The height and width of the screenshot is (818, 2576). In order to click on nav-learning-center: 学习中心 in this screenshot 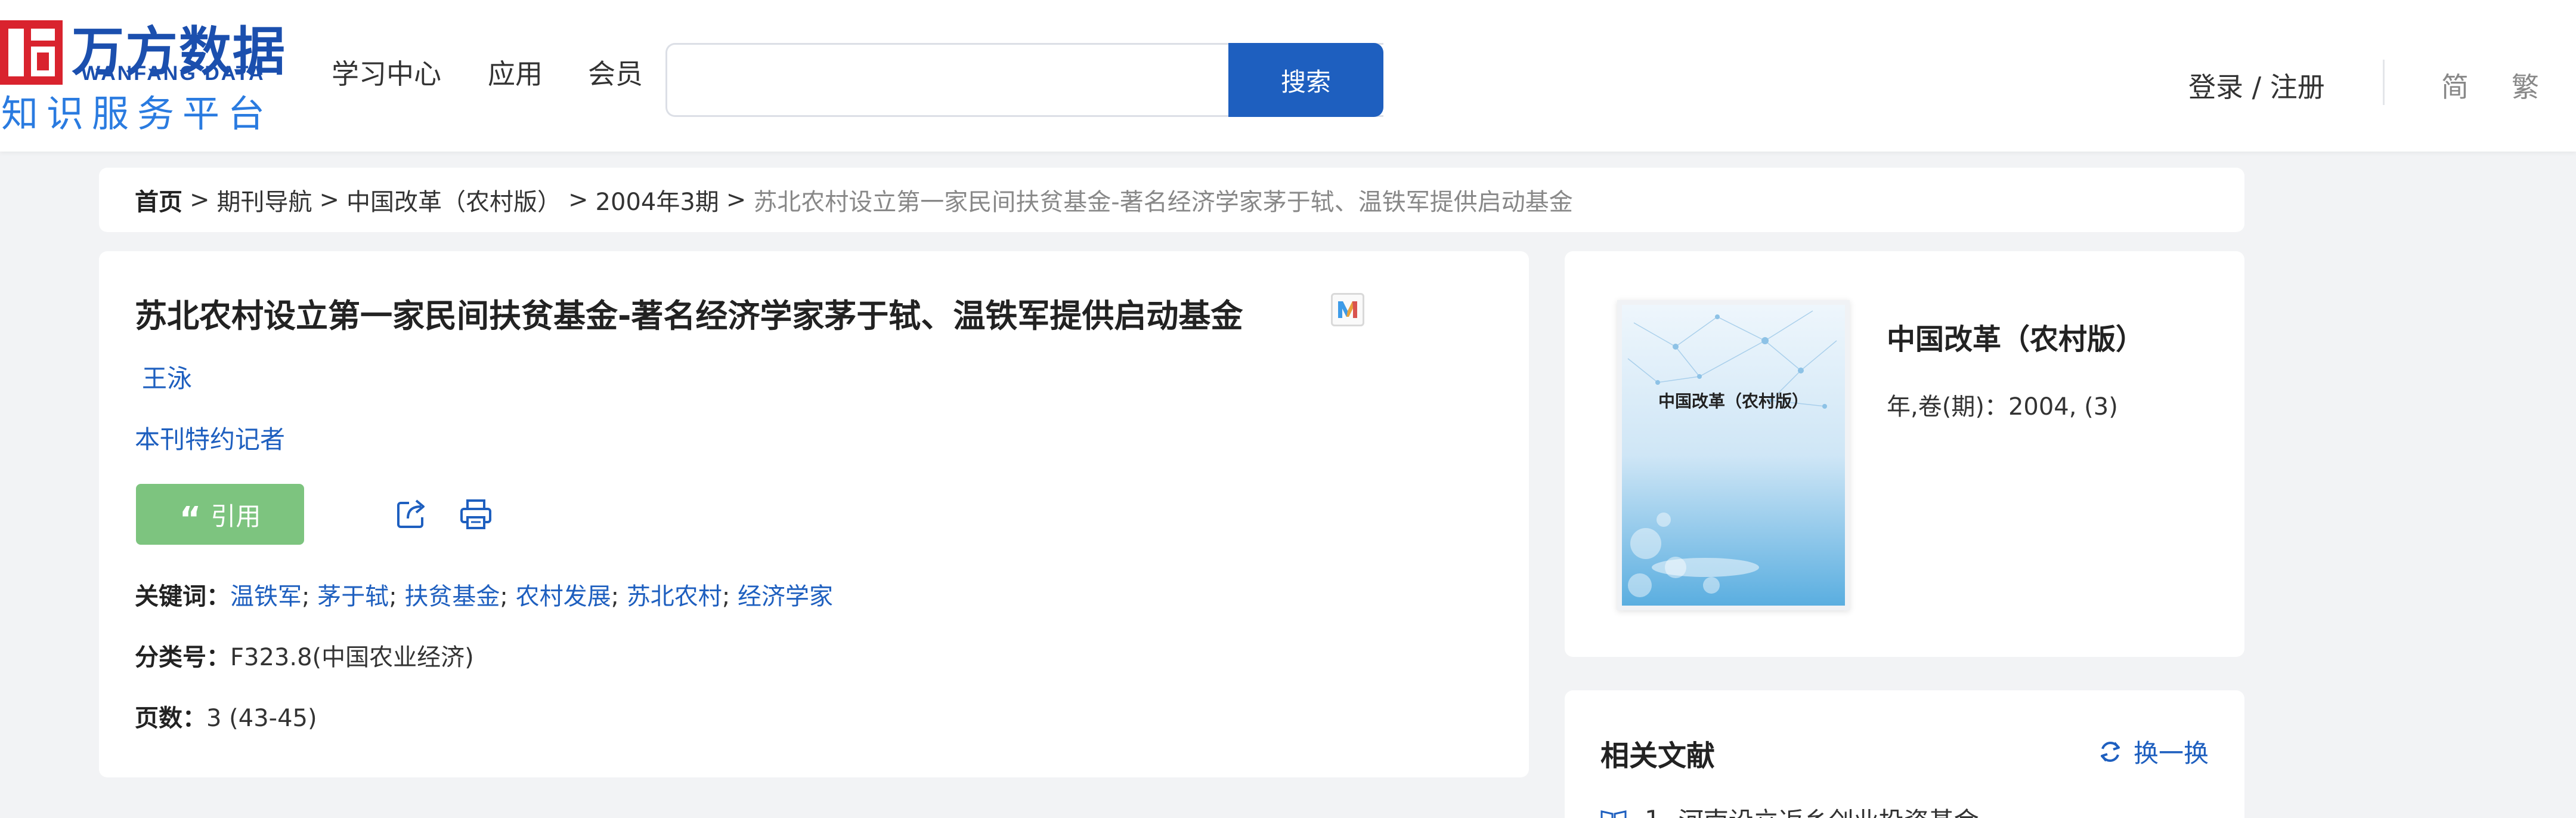, I will do `click(387, 72)`.